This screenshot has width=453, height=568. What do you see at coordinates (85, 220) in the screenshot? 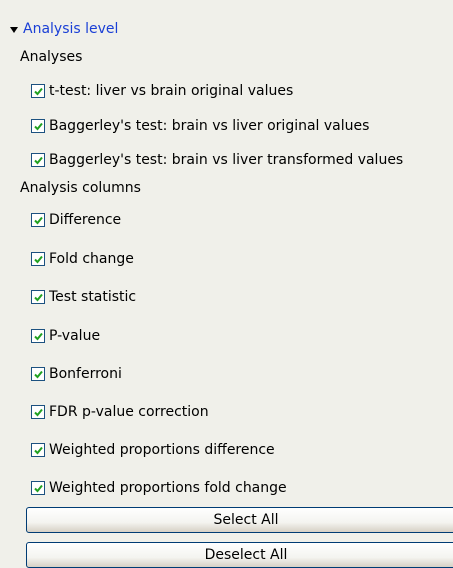
I see `checkbox-label: Difference` at bounding box center [85, 220].